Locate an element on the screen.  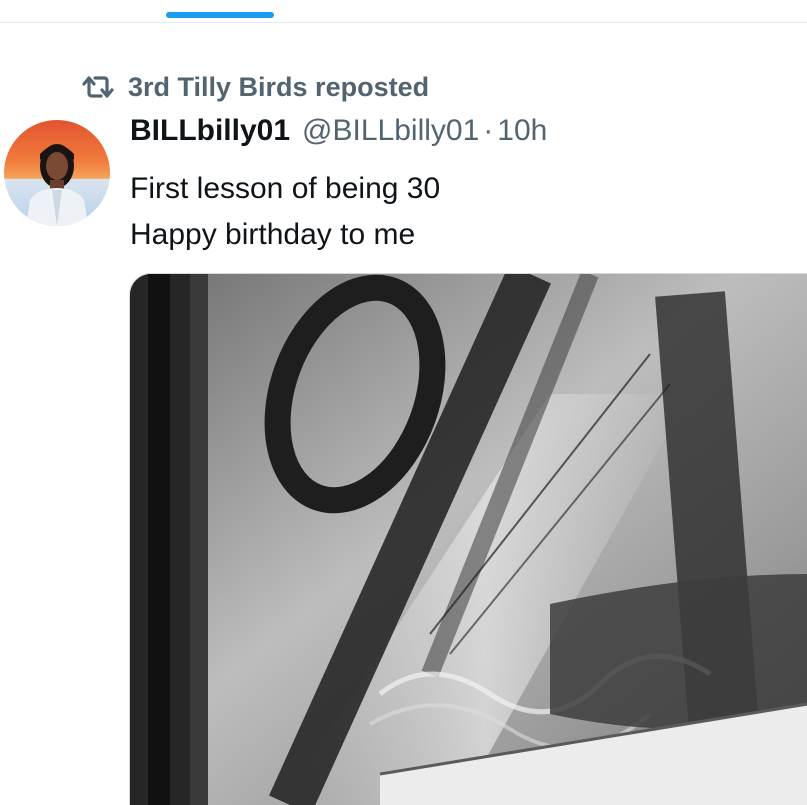
repost-context: 3rd Tilly Birds reposted is located at coordinates (255, 87).